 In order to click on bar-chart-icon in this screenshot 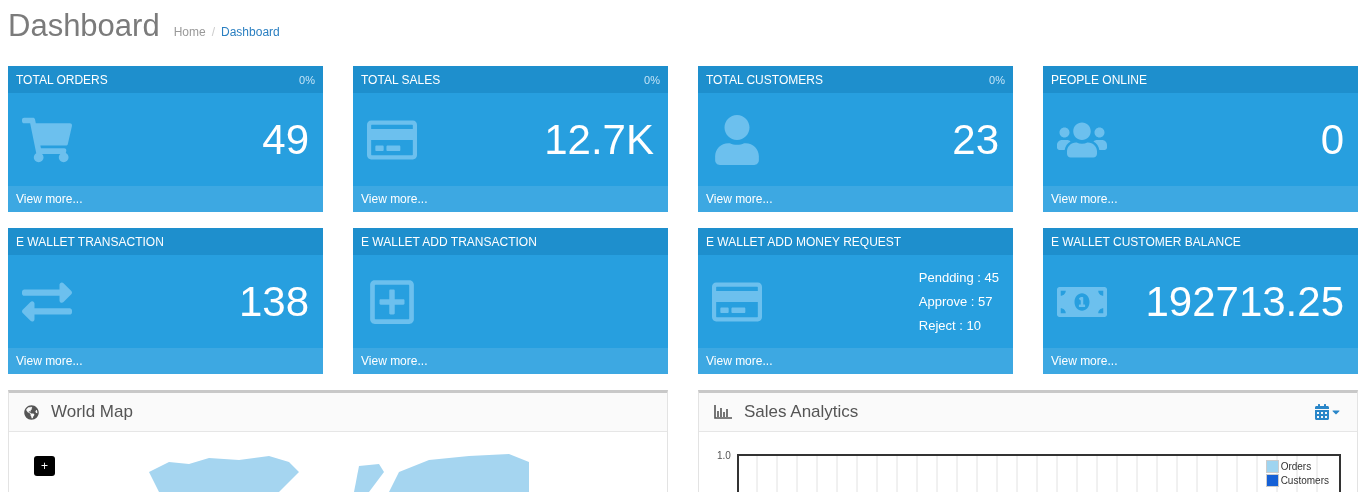, I will do `click(723, 412)`.